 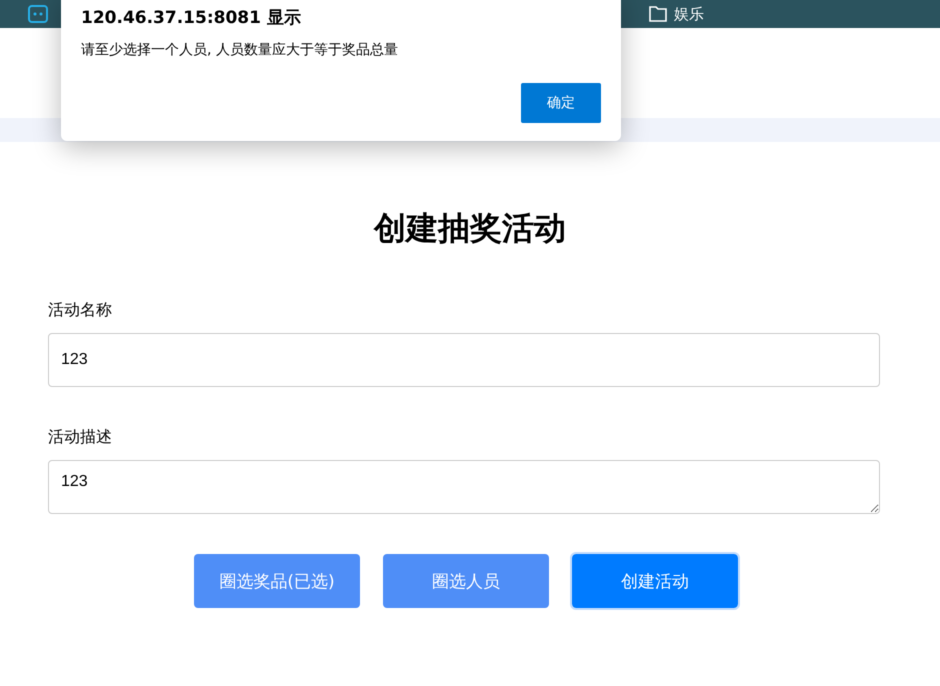 I want to click on textarea-field: 123, so click(x=464, y=487).